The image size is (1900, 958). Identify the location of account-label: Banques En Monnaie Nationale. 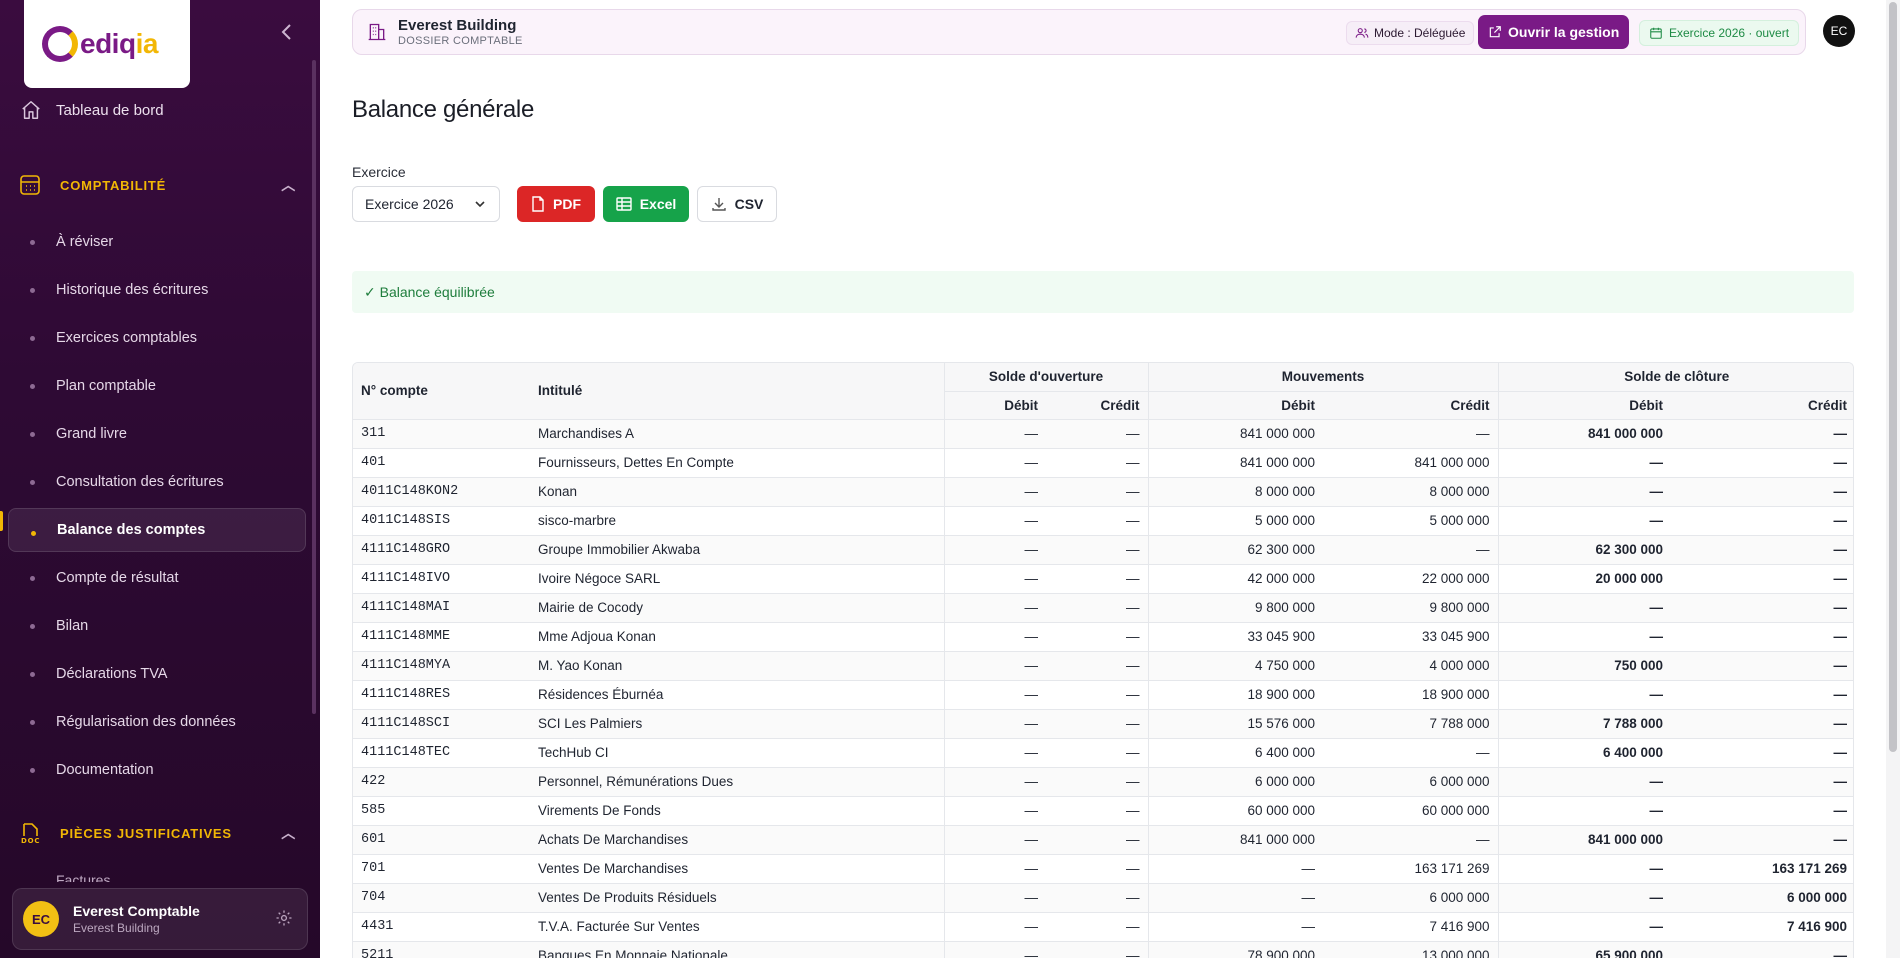
(737, 949).